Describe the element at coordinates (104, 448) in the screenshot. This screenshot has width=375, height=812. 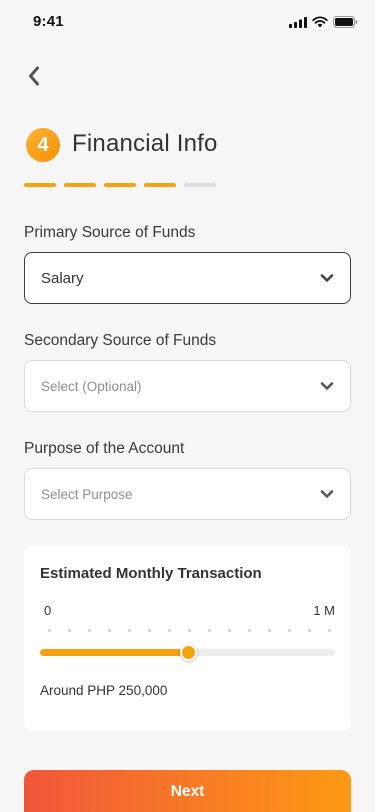
I see `purpose-label: Purpose of the Account` at that location.